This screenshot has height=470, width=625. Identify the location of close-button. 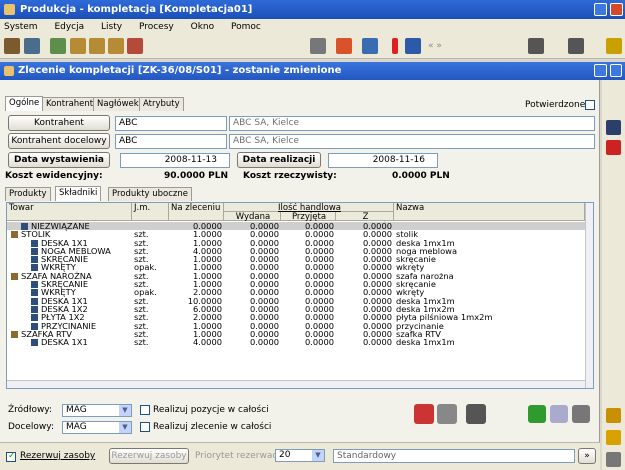
(616, 9).